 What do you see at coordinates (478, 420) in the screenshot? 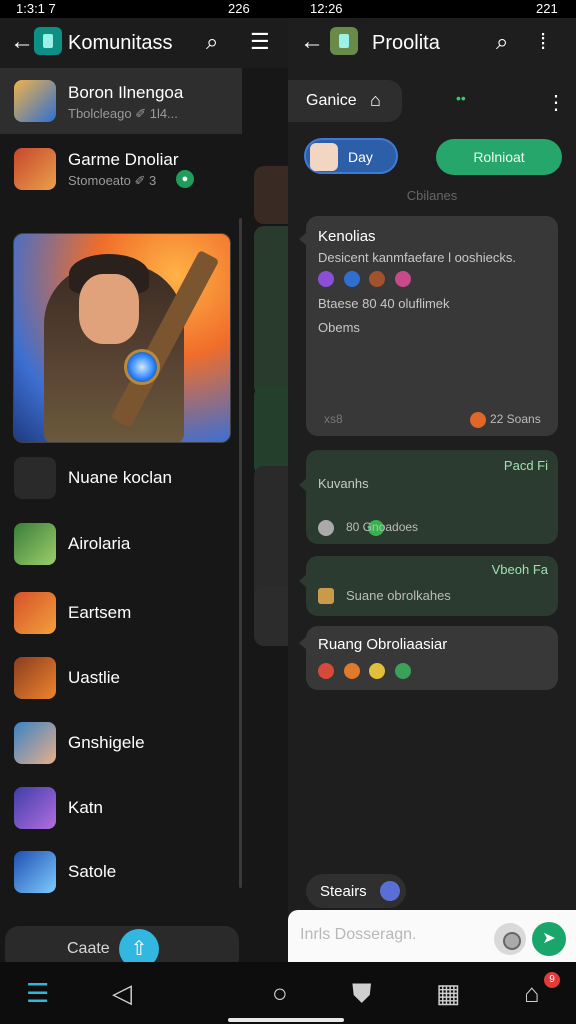
I see `reaction-icon` at bounding box center [478, 420].